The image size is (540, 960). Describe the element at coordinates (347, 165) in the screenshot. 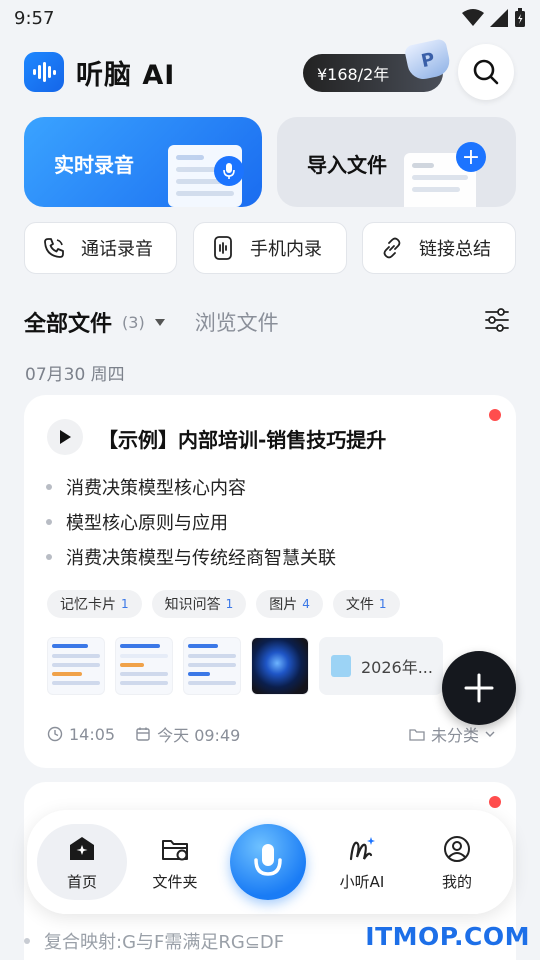

I see `import-file-label: 导入文件` at that location.